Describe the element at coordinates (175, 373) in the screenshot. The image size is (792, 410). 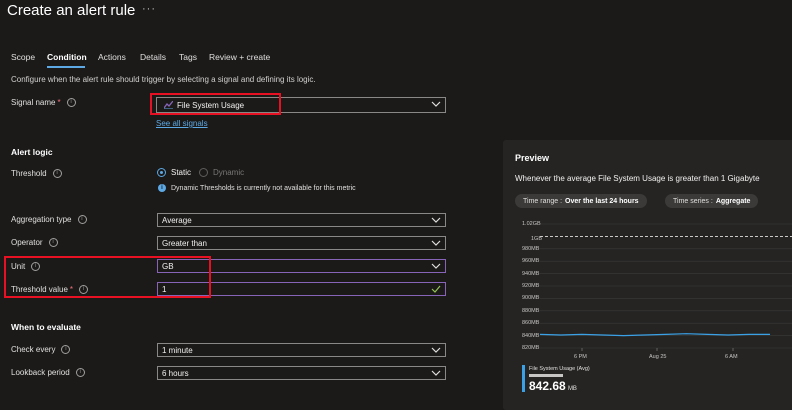
I see `lookback-value: 6 hours` at that location.